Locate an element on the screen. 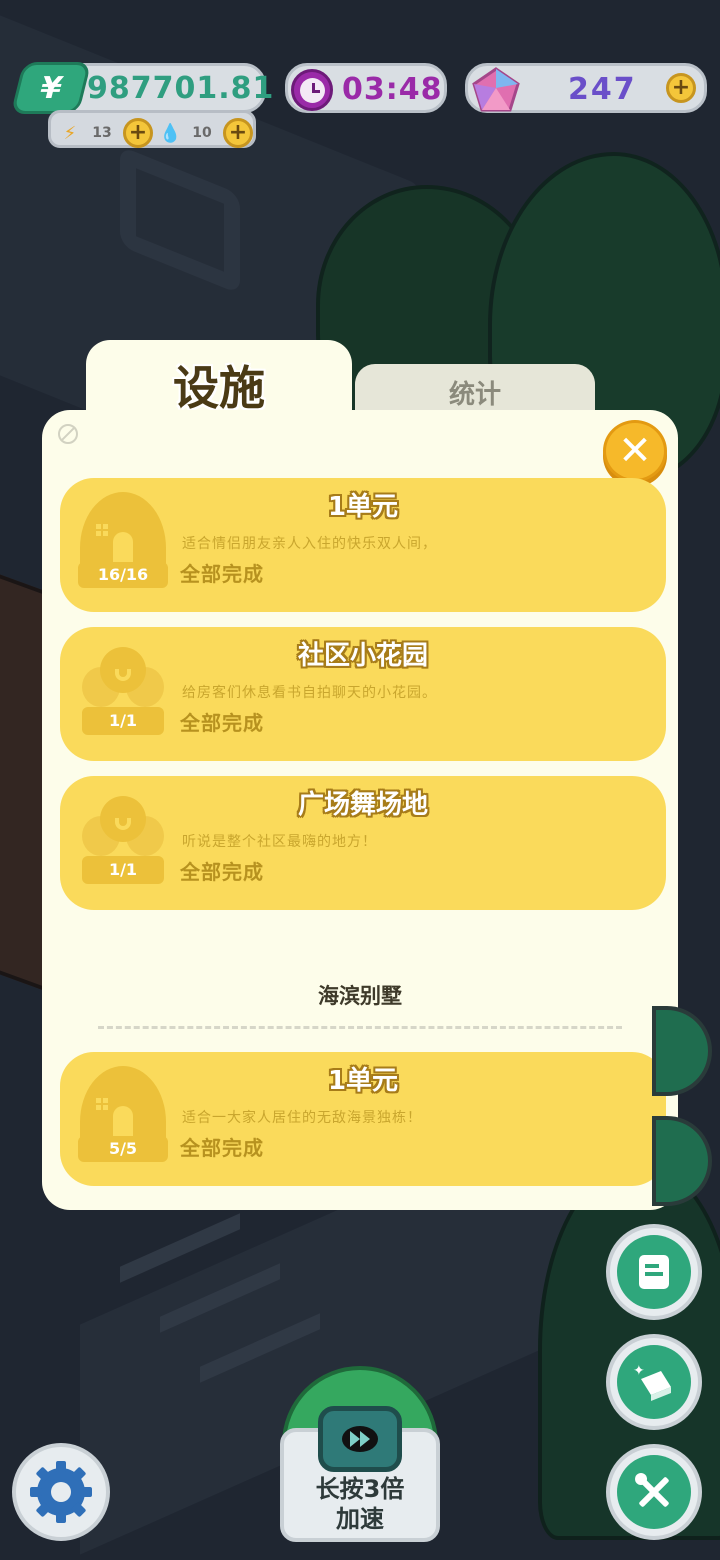 The image size is (720, 1560). diamond-icon is located at coordinates (496, 89).